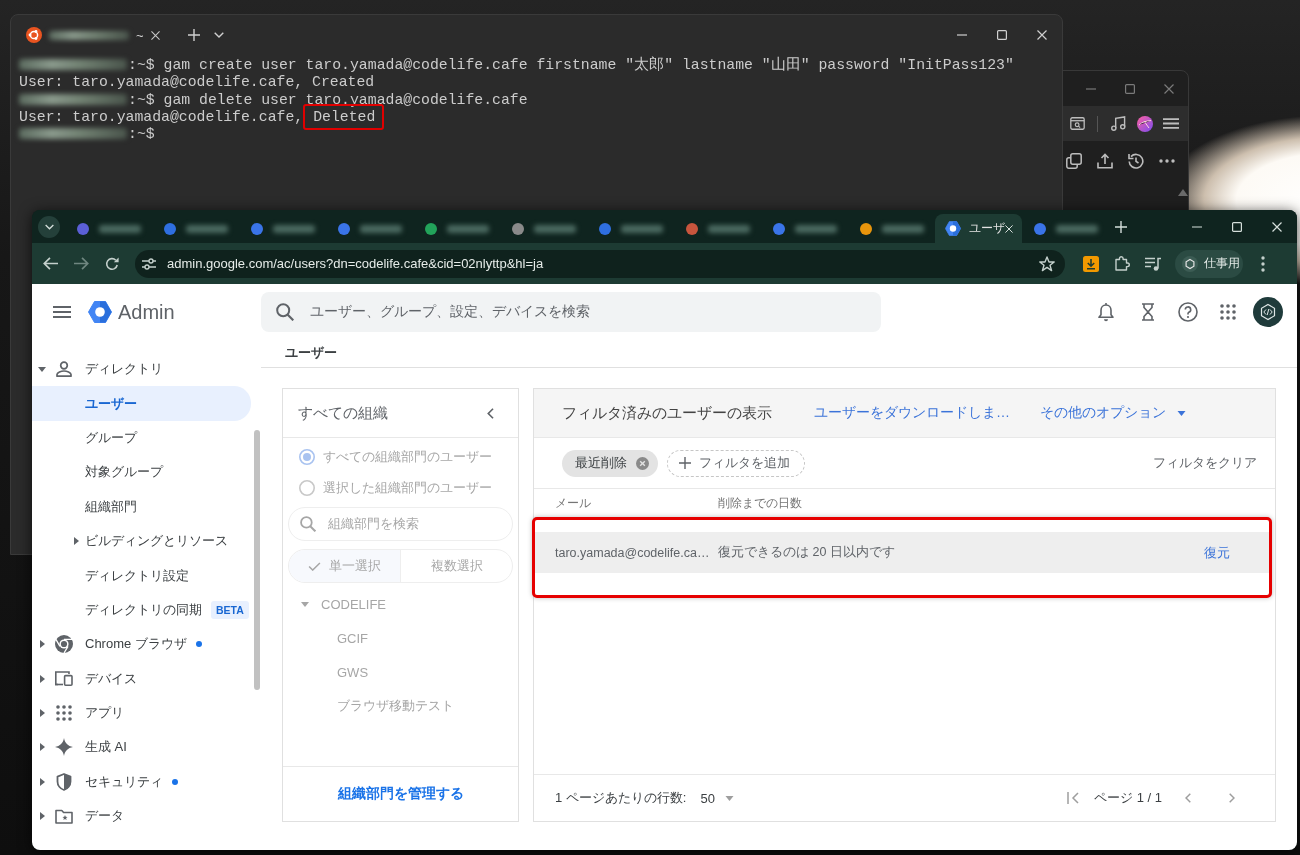 This screenshot has width=1300, height=855. What do you see at coordinates (1263, 263) in the screenshot?
I see `more-menu-icon` at bounding box center [1263, 263].